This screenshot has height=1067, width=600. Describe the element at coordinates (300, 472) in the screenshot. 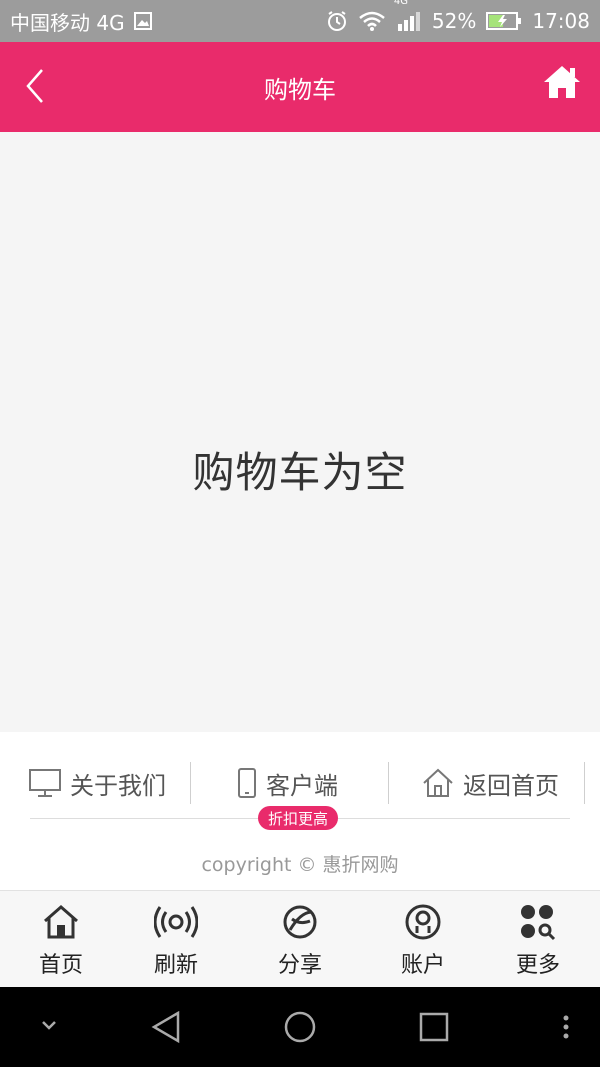

I see `empty-cart-message: 购物车为空` at that location.